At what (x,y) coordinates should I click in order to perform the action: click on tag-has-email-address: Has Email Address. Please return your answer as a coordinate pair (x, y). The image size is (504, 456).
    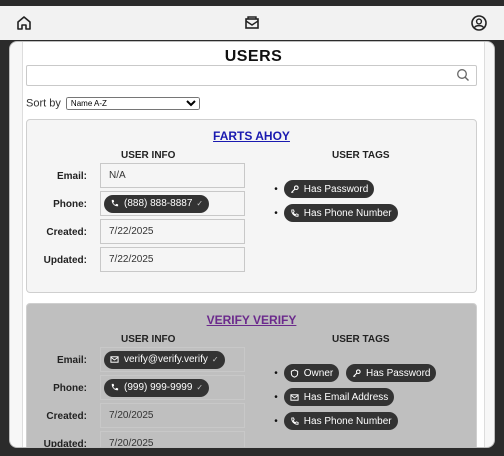
    Looking at the image, I should click on (339, 397).